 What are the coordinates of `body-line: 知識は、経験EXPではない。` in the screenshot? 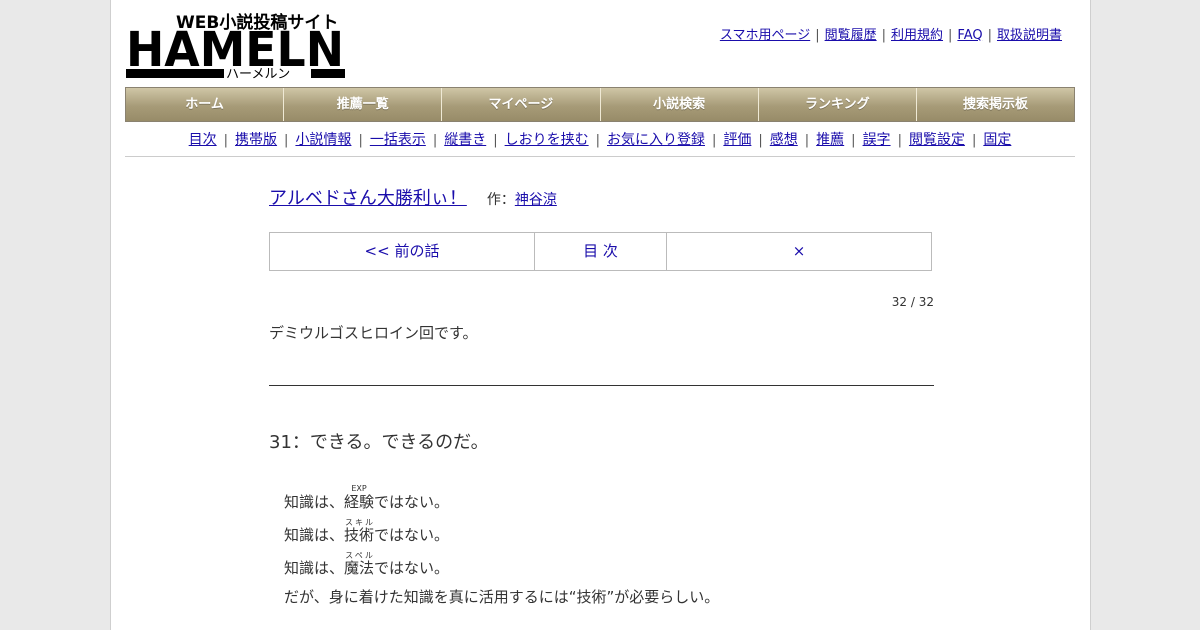 It's located at (367, 498).